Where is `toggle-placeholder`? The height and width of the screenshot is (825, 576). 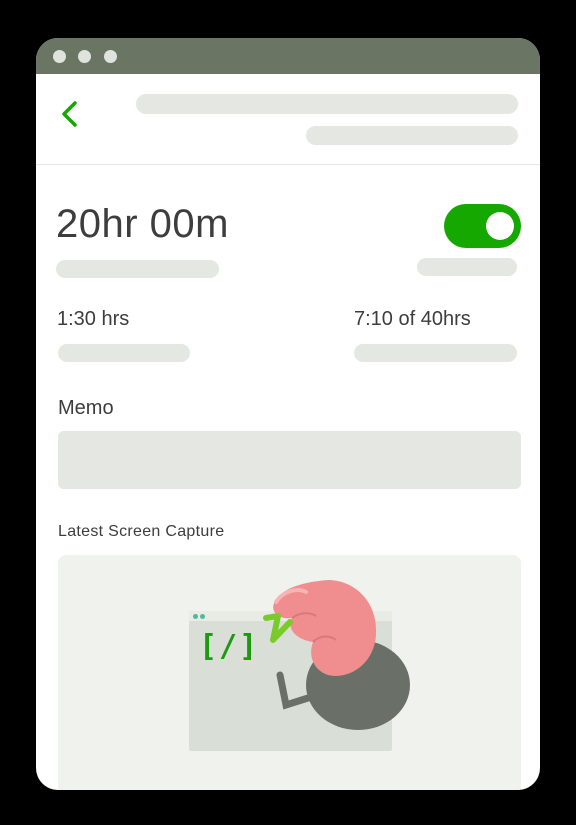 toggle-placeholder is located at coordinates (467, 267).